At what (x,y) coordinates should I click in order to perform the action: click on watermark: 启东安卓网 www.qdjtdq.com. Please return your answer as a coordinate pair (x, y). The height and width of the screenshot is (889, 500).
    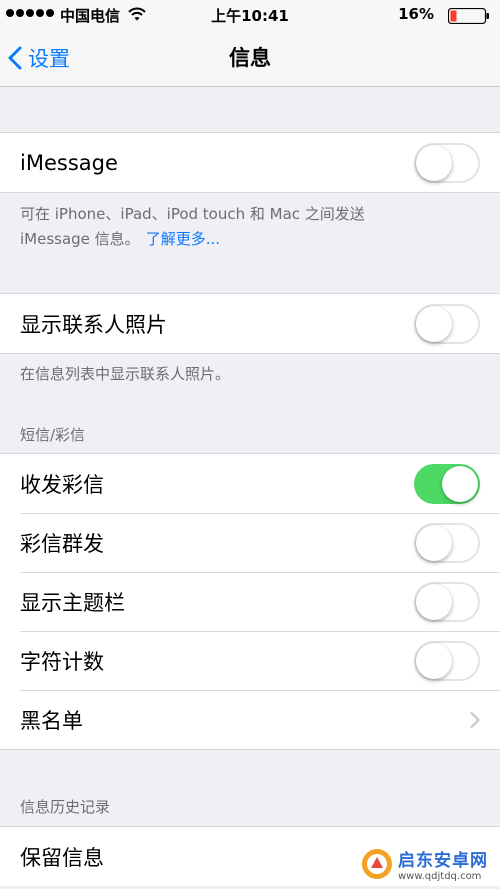
    Looking at the image, I should click on (424, 864).